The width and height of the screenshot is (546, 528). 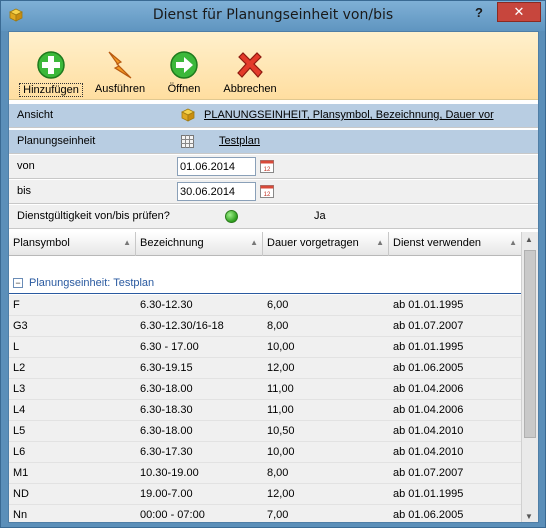 I want to click on column-header-plansymbol: Plansymbol ▲, so click(x=72, y=244).